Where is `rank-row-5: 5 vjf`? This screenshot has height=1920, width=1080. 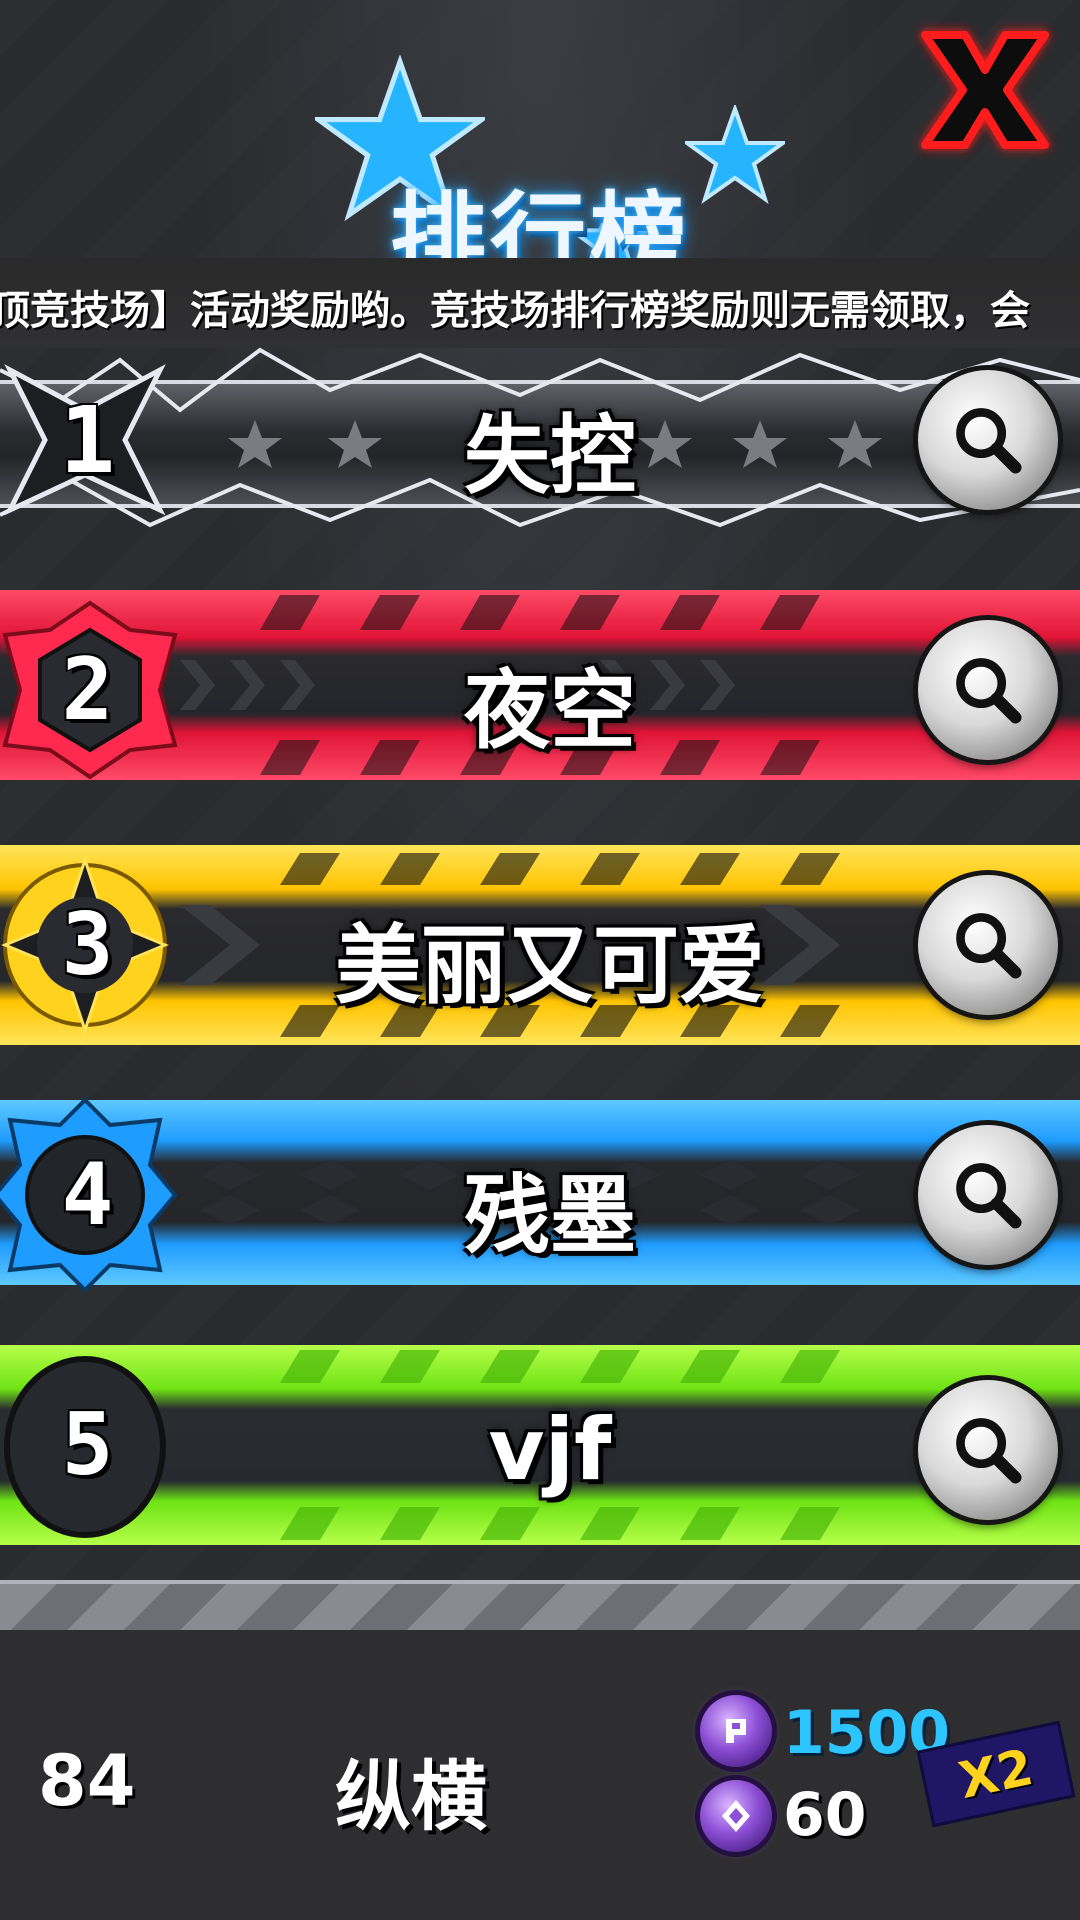 rank-row-5: 5 vjf is located at coordinates (540, 1445).